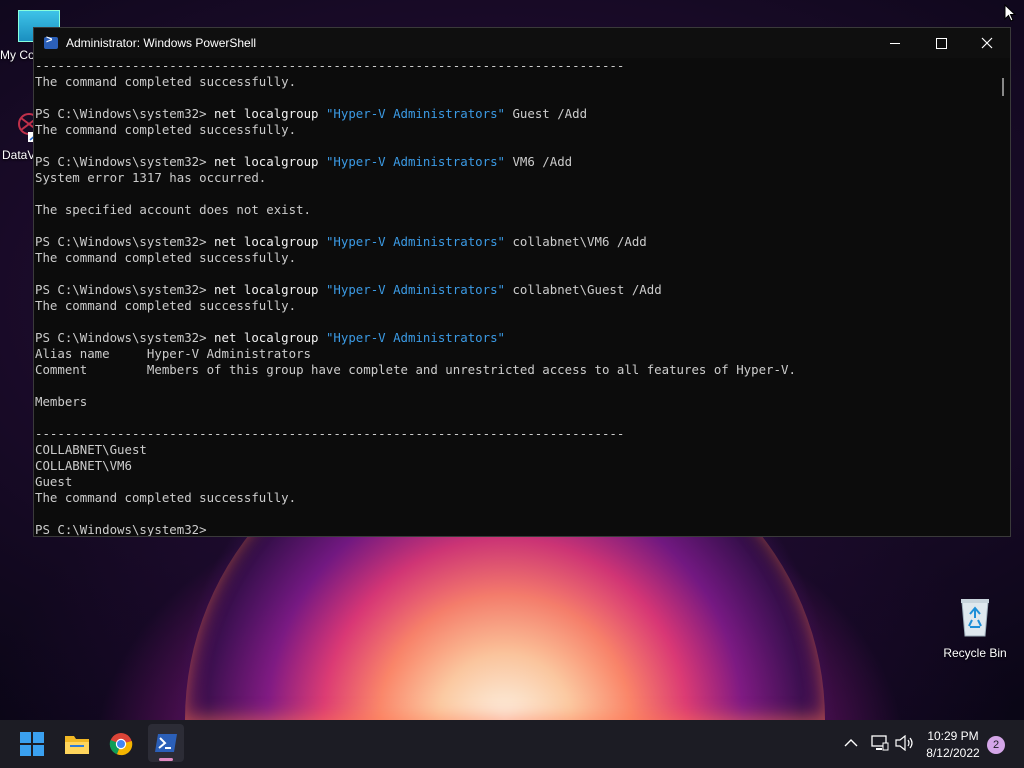  I want to click on network-button, so click(880, 745).